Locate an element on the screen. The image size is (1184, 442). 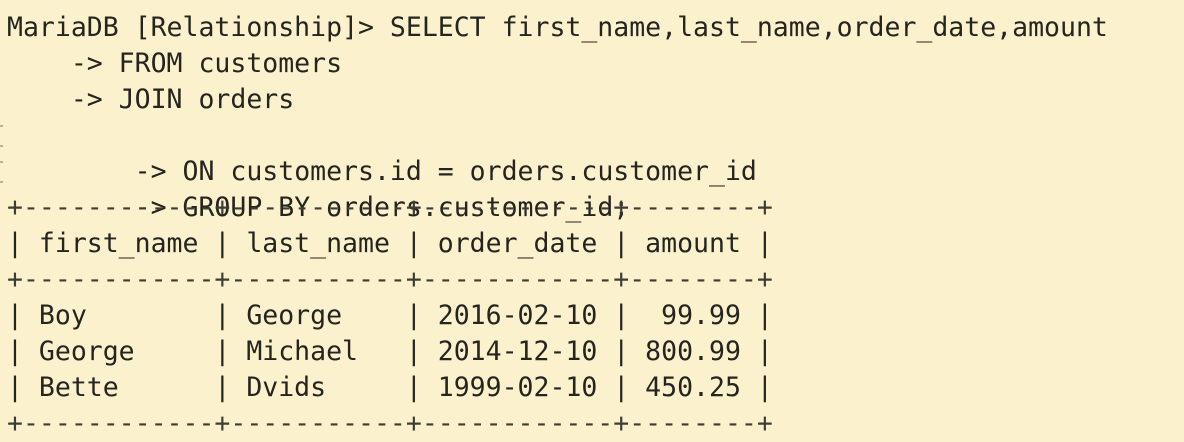
table-row: | Bette | Dvids | 1999-02-10 | 450.25 | is located at coordinates (390, 387).